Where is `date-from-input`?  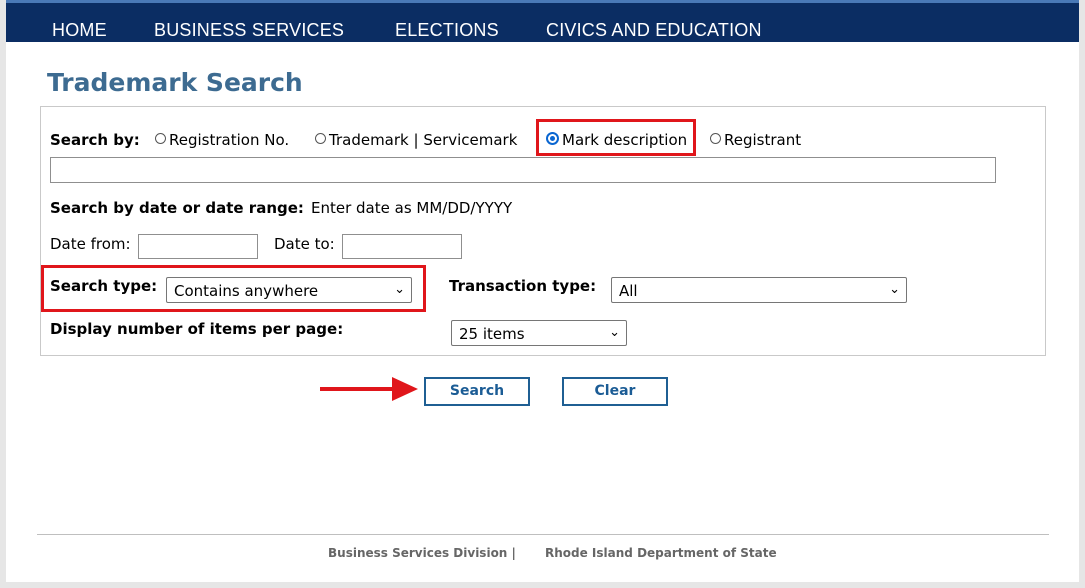
date-from-input is located at coordinates (198, 246).